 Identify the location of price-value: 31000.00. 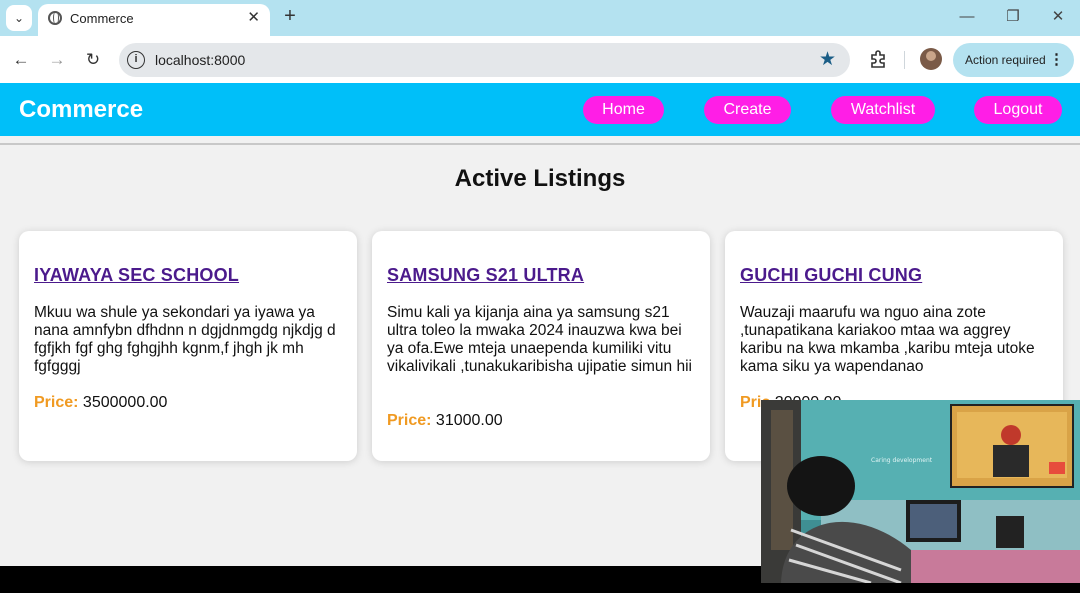
(469, 420).